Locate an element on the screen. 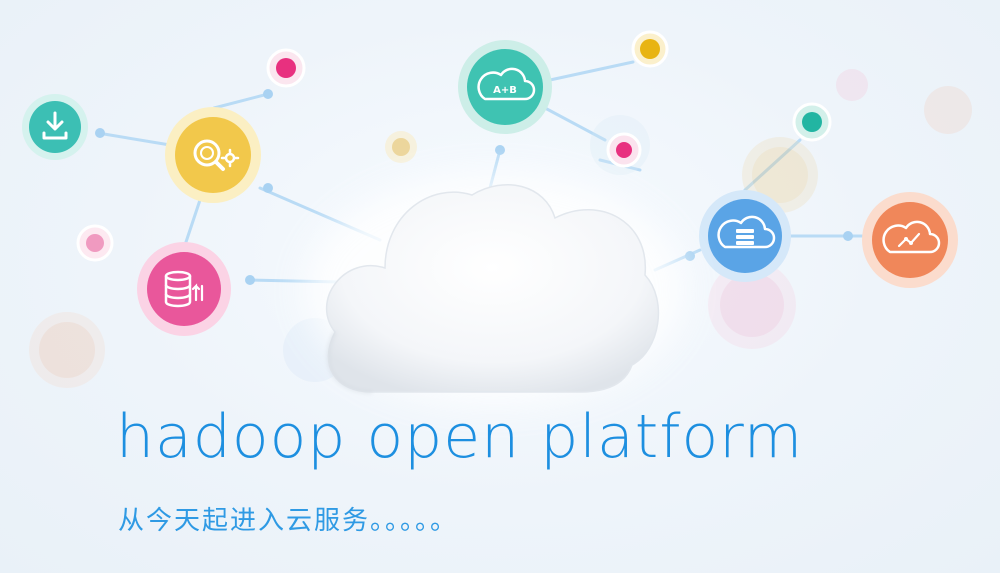  headline: hadoop open platform is located at coordinates (460, 437).